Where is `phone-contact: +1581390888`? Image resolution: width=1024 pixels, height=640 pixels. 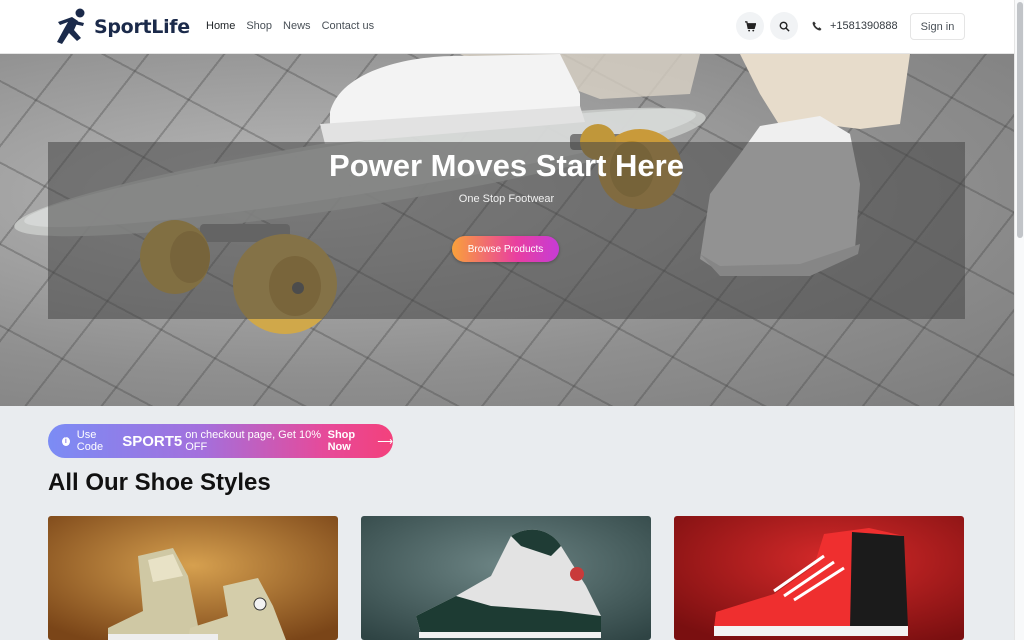
phone-contact: +1581390888 is located at coordinates (855, 26).